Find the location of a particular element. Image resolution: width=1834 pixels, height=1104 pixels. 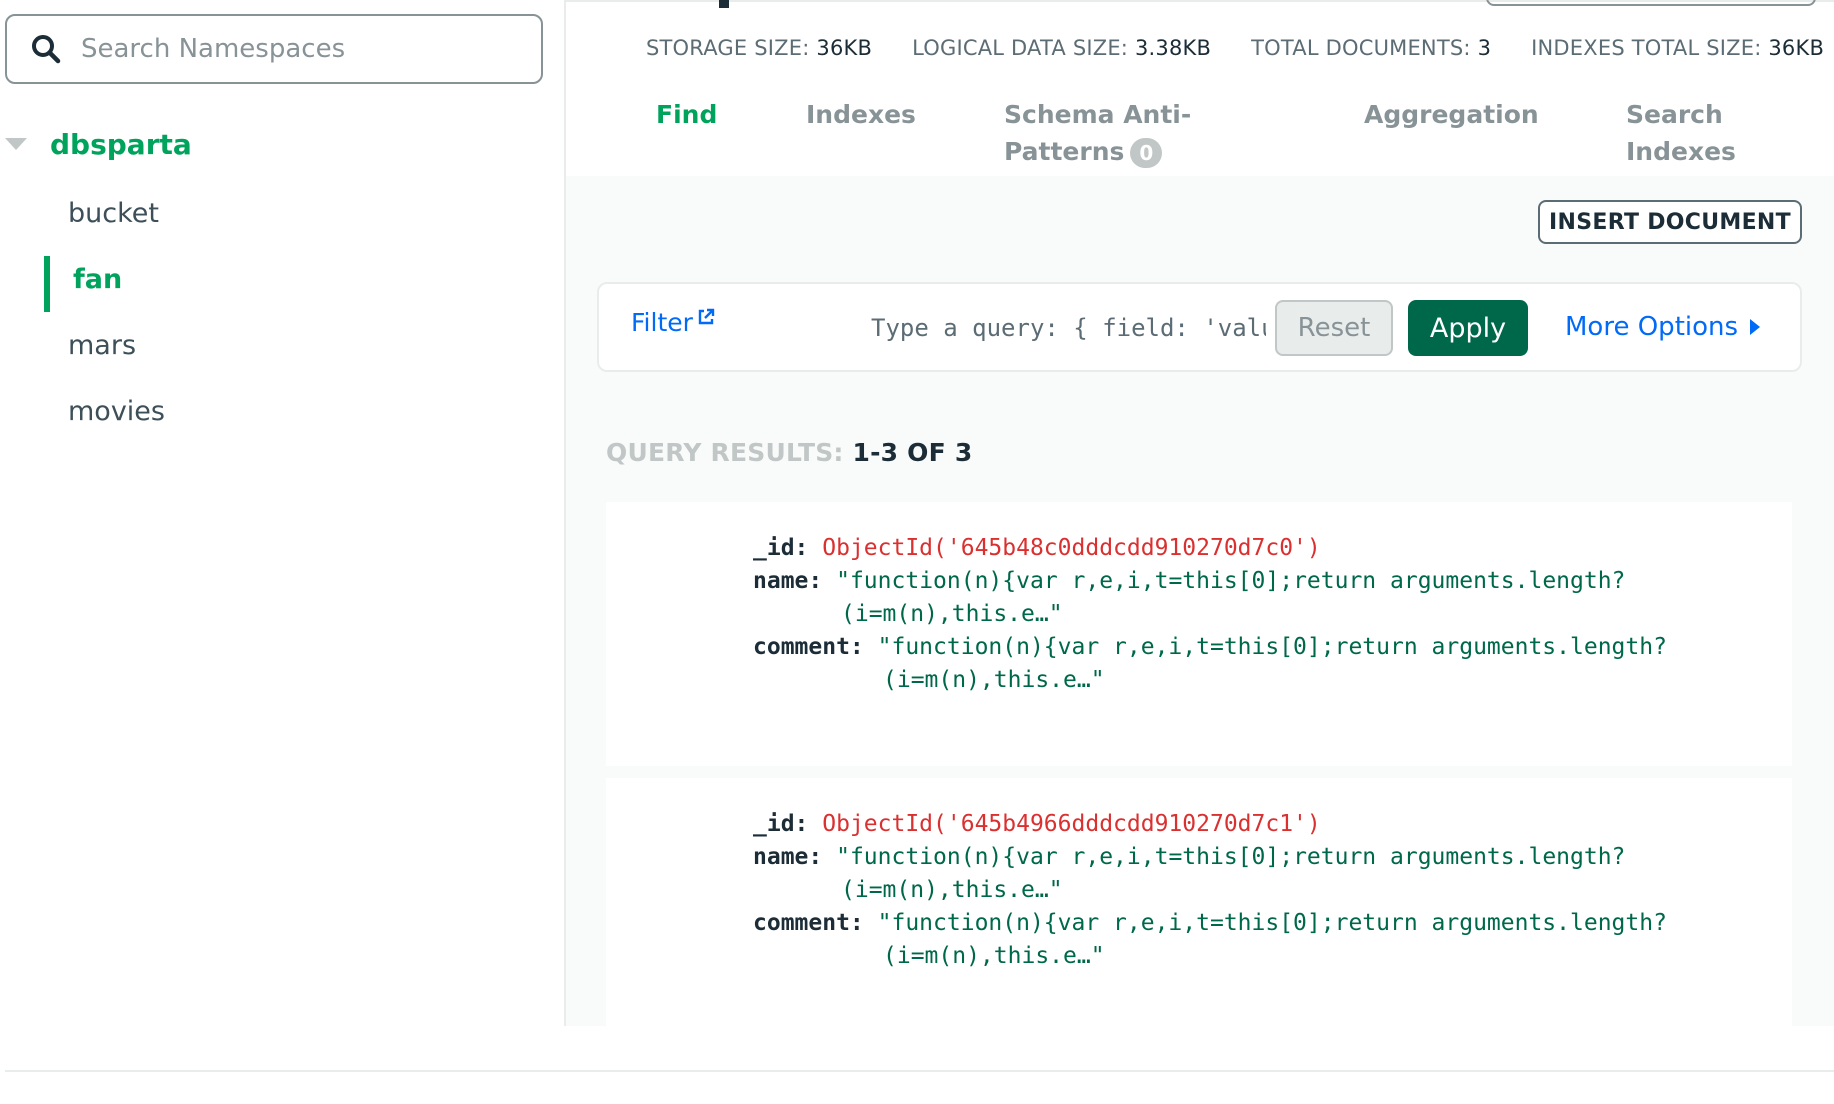

search-icon is located at coordinates (46, 49).